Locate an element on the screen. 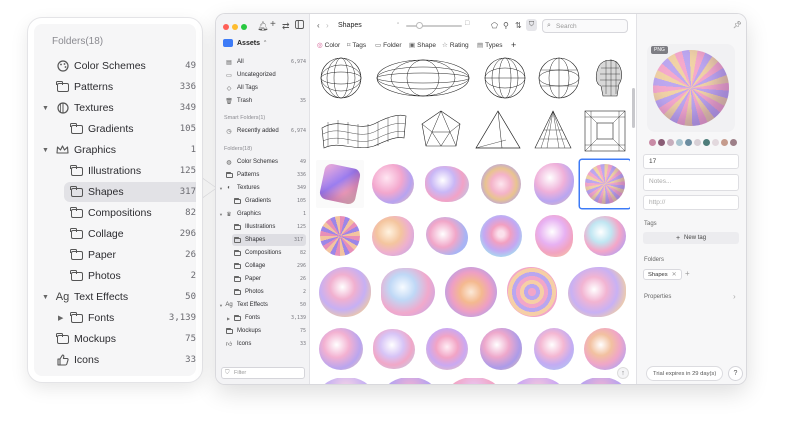  pin-icon: 📌︎ is located at coordinates (737, 25).